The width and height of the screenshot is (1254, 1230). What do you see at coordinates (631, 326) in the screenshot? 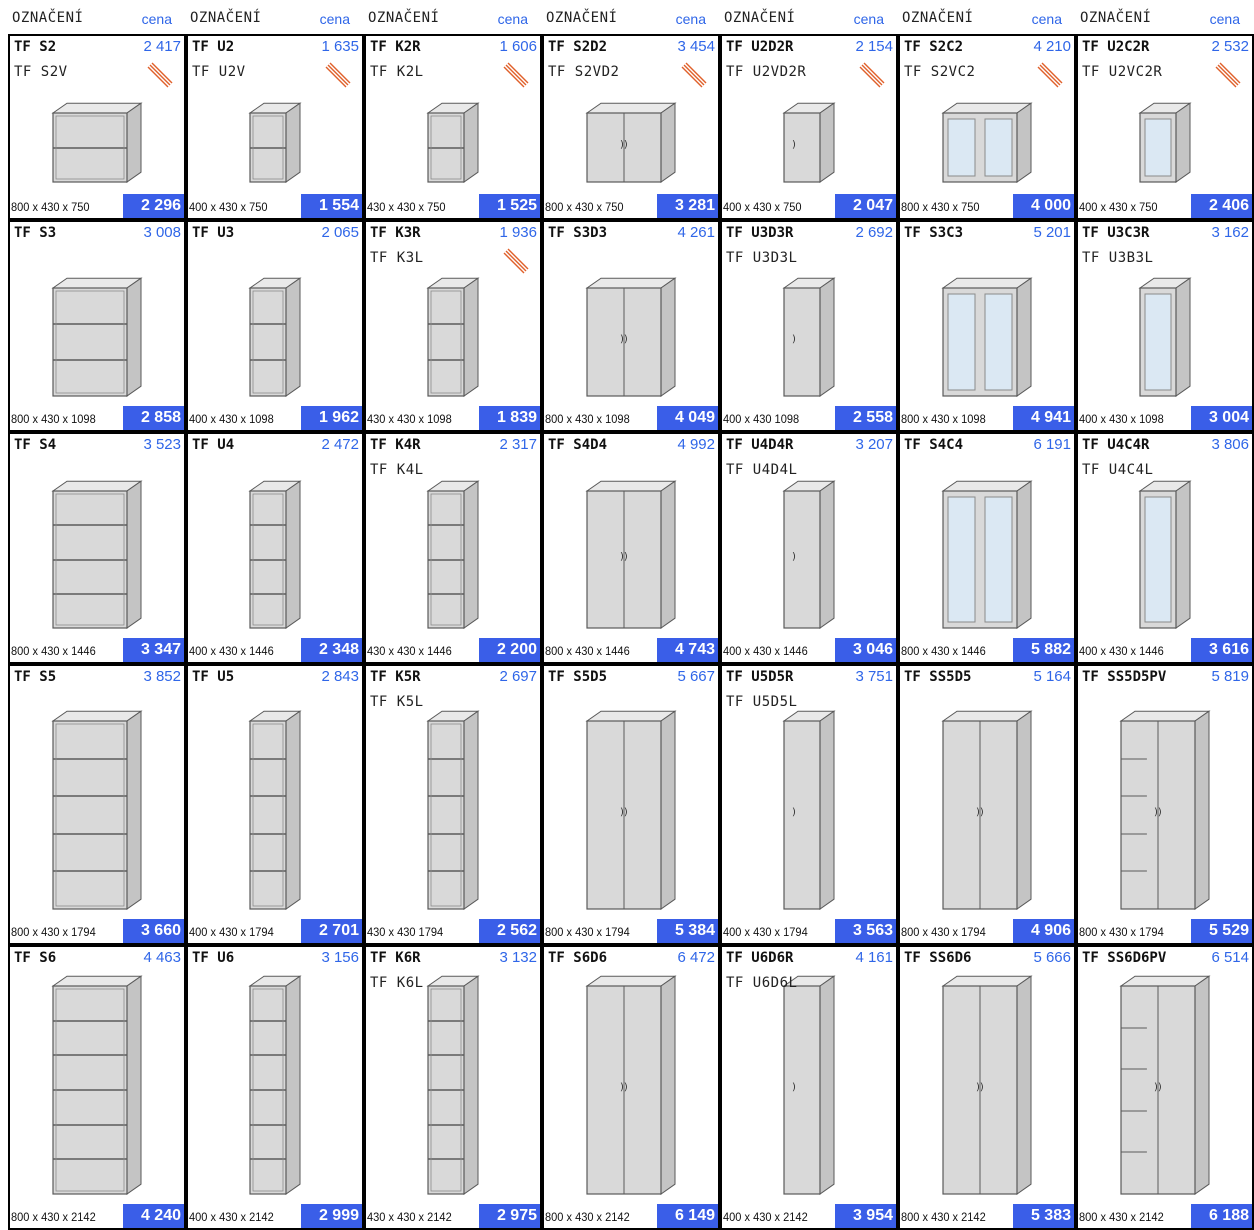
I see `product-cell: )) TF S3D3 4 261 800 x 430 x 1098 4 049` at bounding box center [631, 326].